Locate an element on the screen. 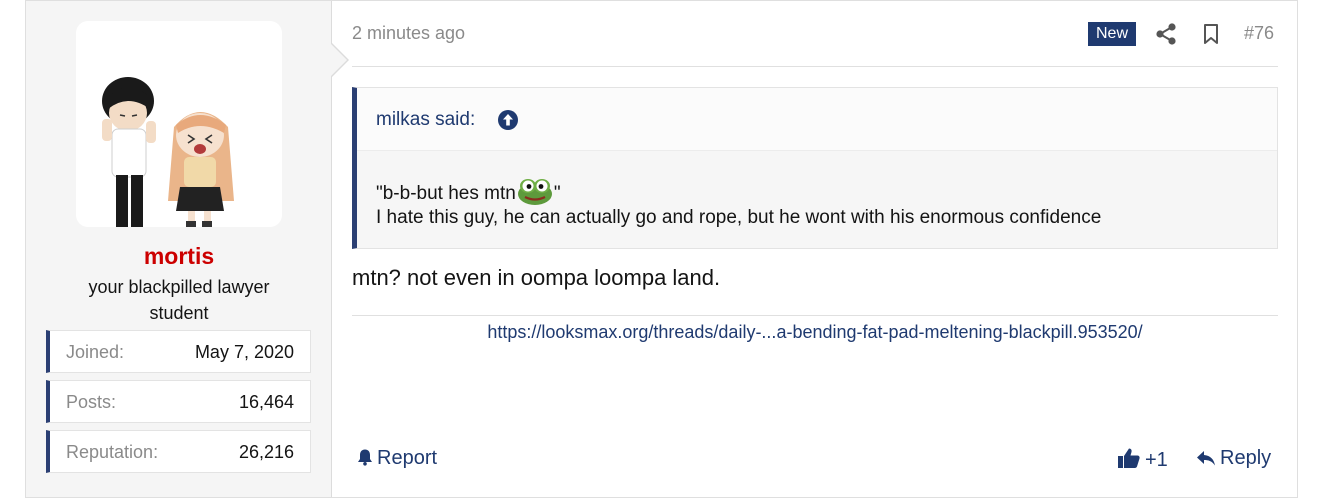 This screenshot has width=1323, height=500. stat-posts: Posts: 16,464 is located at coordinates (178, 401).